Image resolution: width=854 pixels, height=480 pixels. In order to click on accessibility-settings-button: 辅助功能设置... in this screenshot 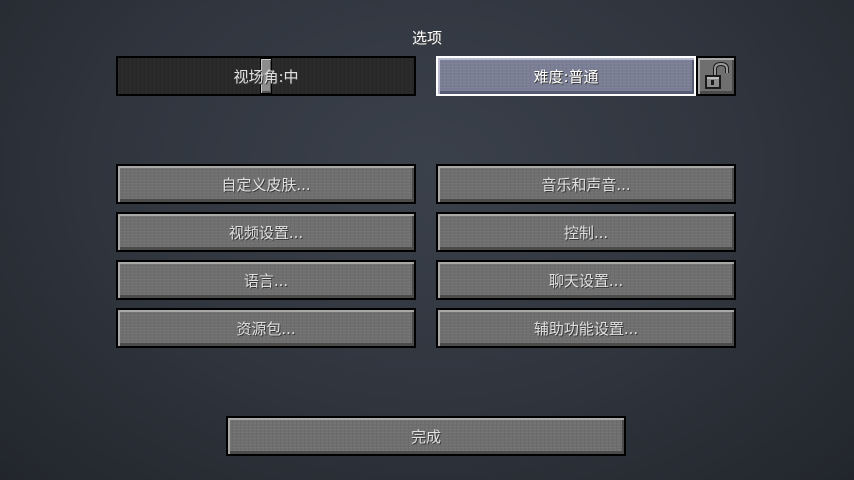, I will do `click(586, 328)`.